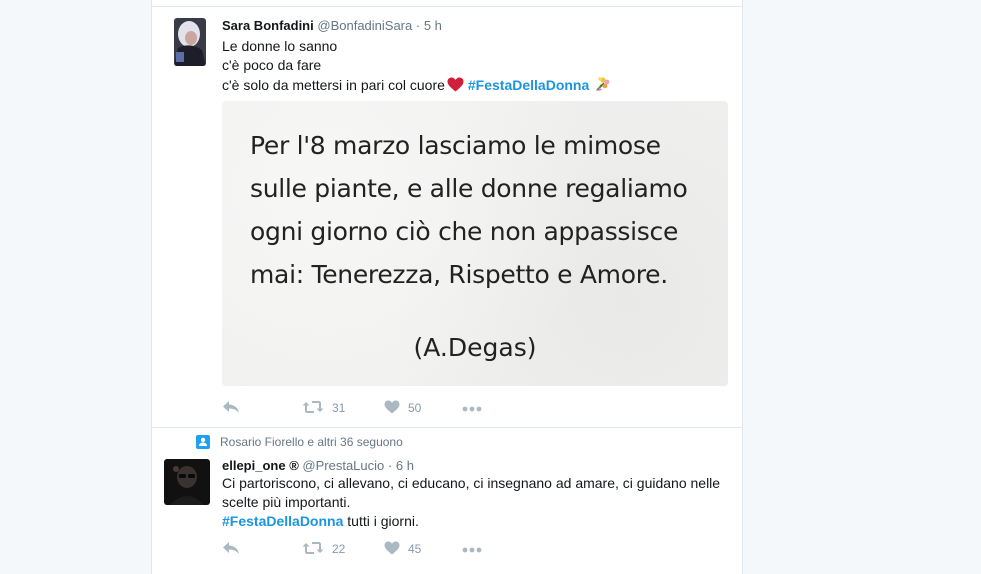 The width and height of the screenshot is (981, 574). What do you see at coordinates (433, 25) in the screenshot?
I see `timestamp: 5 h` at bounding box center [433, 25].